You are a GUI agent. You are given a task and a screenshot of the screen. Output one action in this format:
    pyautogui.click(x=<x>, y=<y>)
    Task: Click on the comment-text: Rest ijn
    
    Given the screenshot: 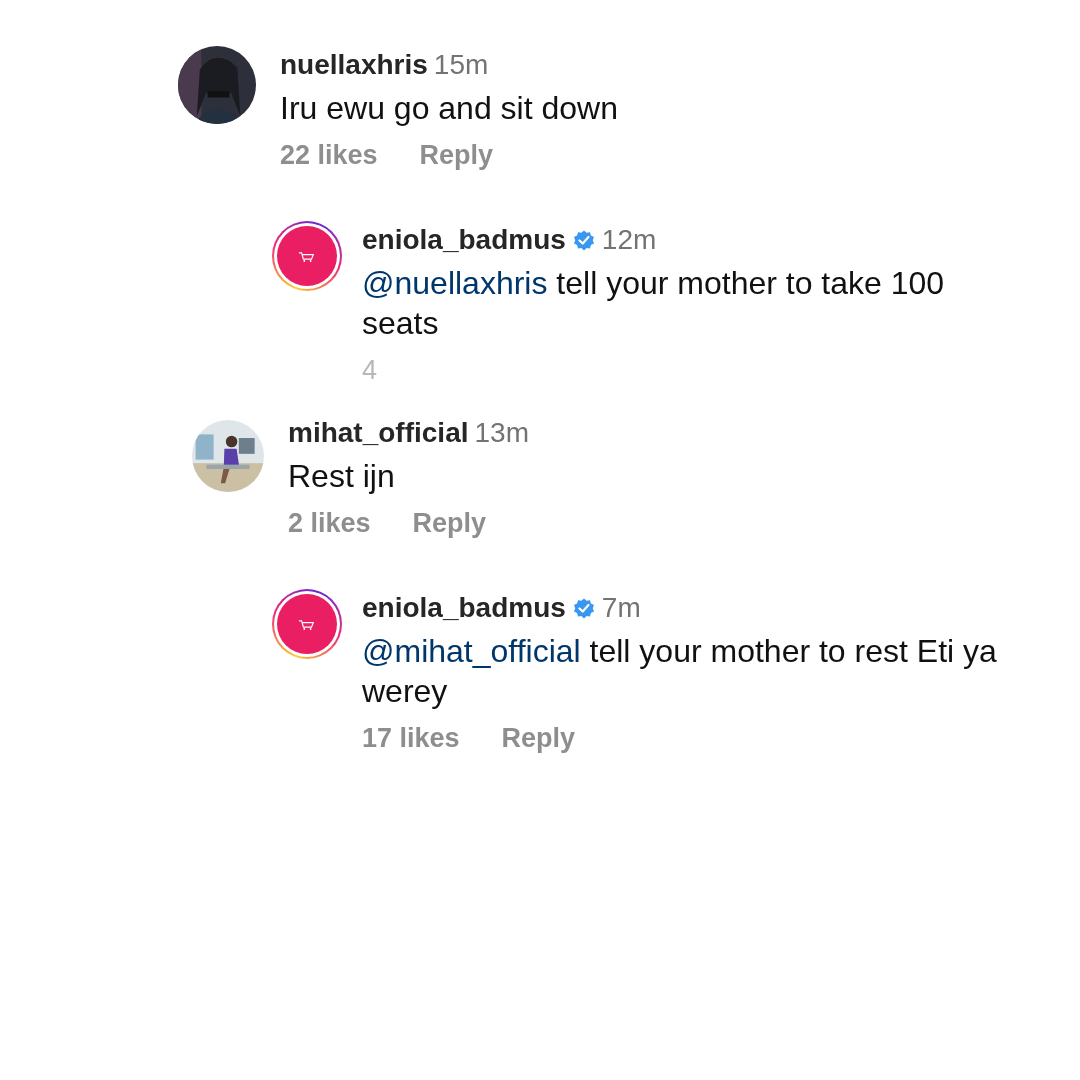 What is the action you would take?
    pyautogui.click(x=342, y=476)
    